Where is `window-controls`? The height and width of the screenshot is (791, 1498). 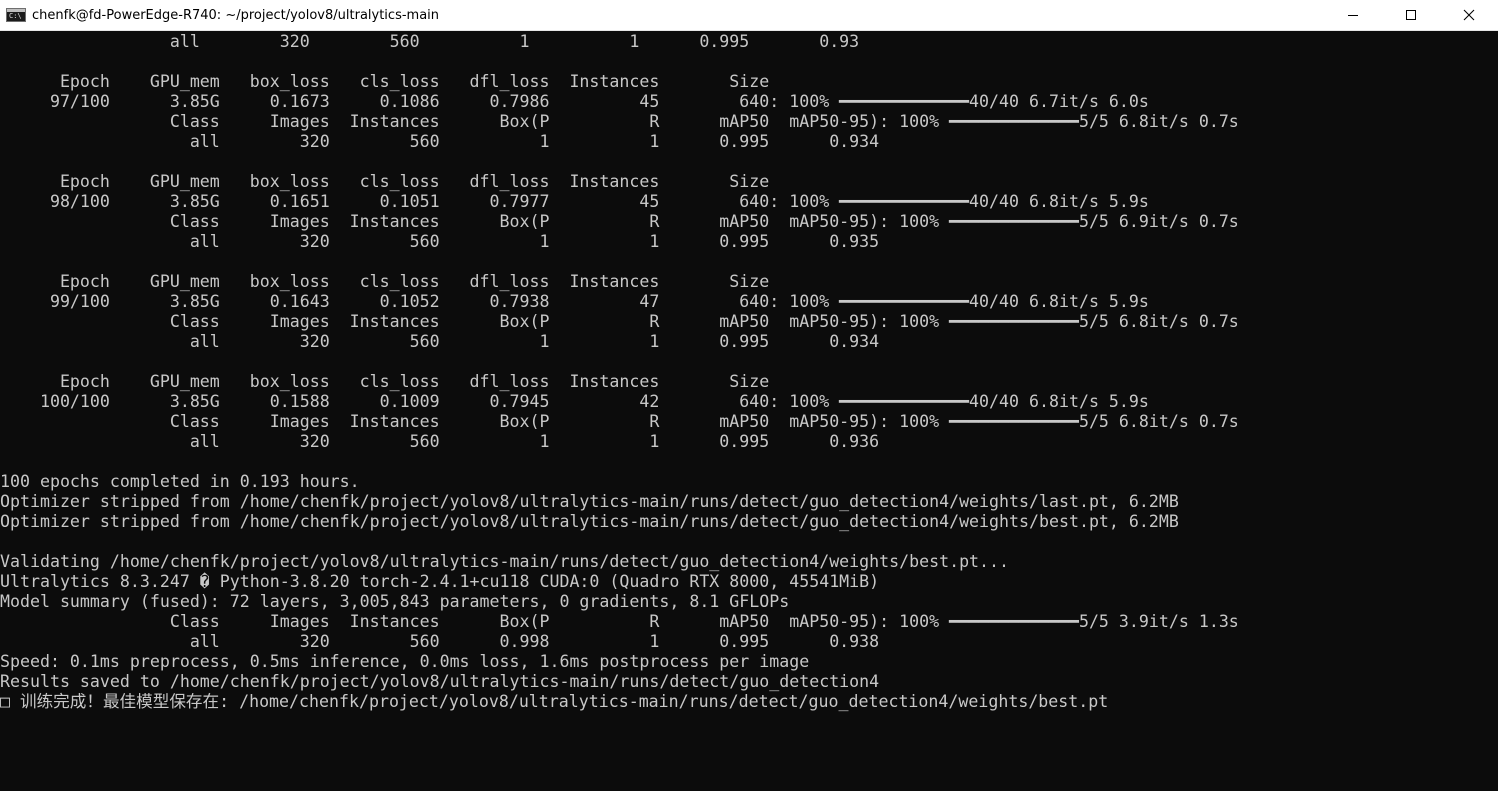
window-controls is located at coordinates (1411, 15).